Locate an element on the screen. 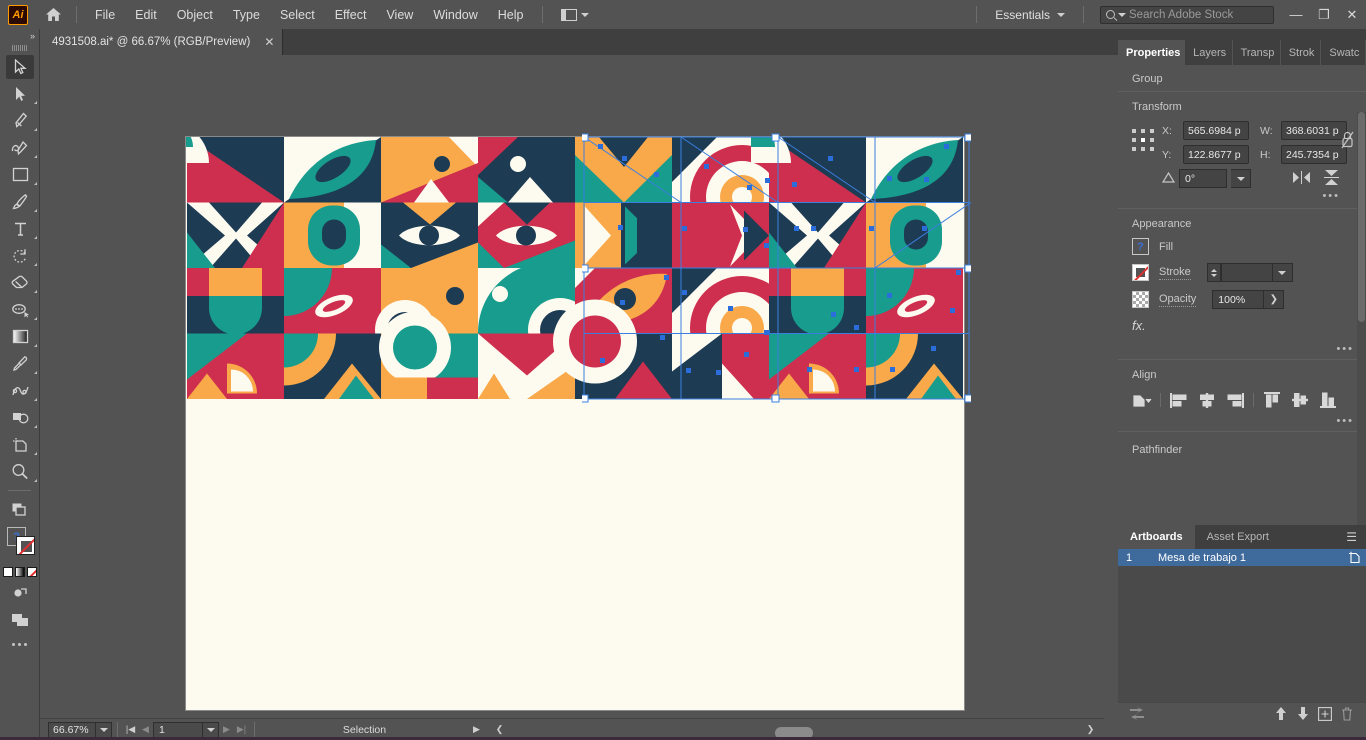  maximize-button: ❐ is located at coordinates (1324, 14).